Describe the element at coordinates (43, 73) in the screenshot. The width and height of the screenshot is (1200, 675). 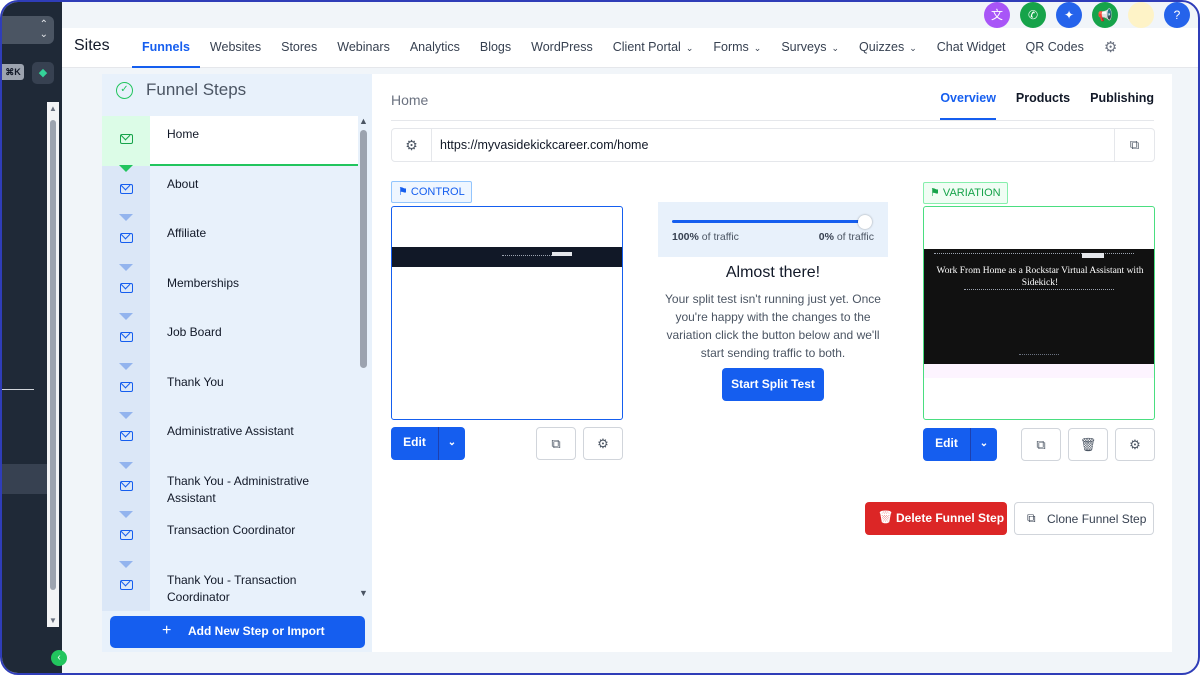
I see `sparkle-icon: ◆` at that location.